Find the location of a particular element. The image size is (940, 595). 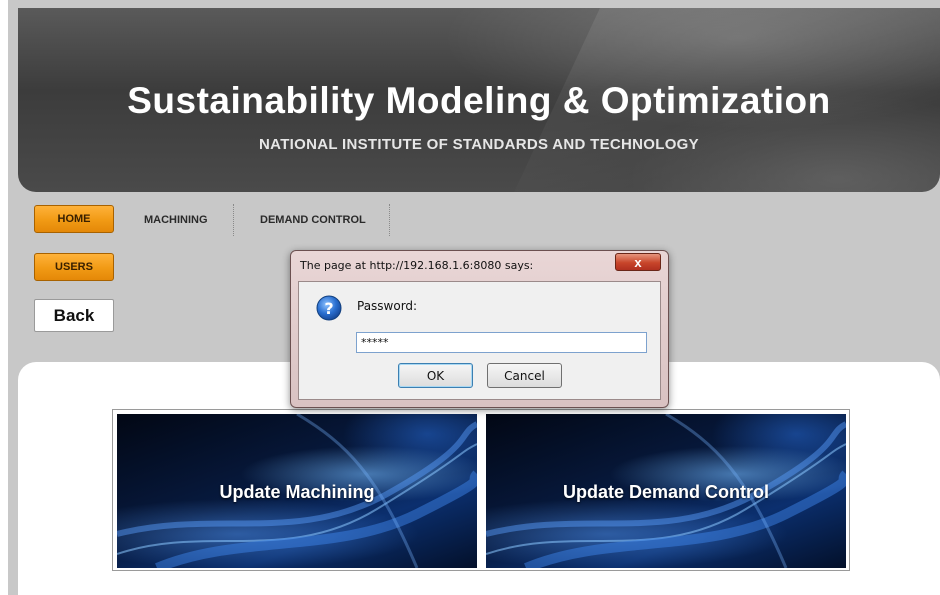

dialog-body: ? Password: OK Cancel is located at coordinates (479, 340).